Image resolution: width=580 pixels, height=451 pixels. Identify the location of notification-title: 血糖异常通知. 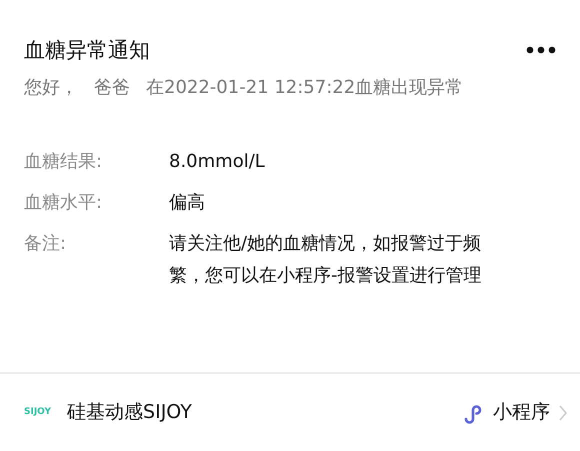
(87, 50).